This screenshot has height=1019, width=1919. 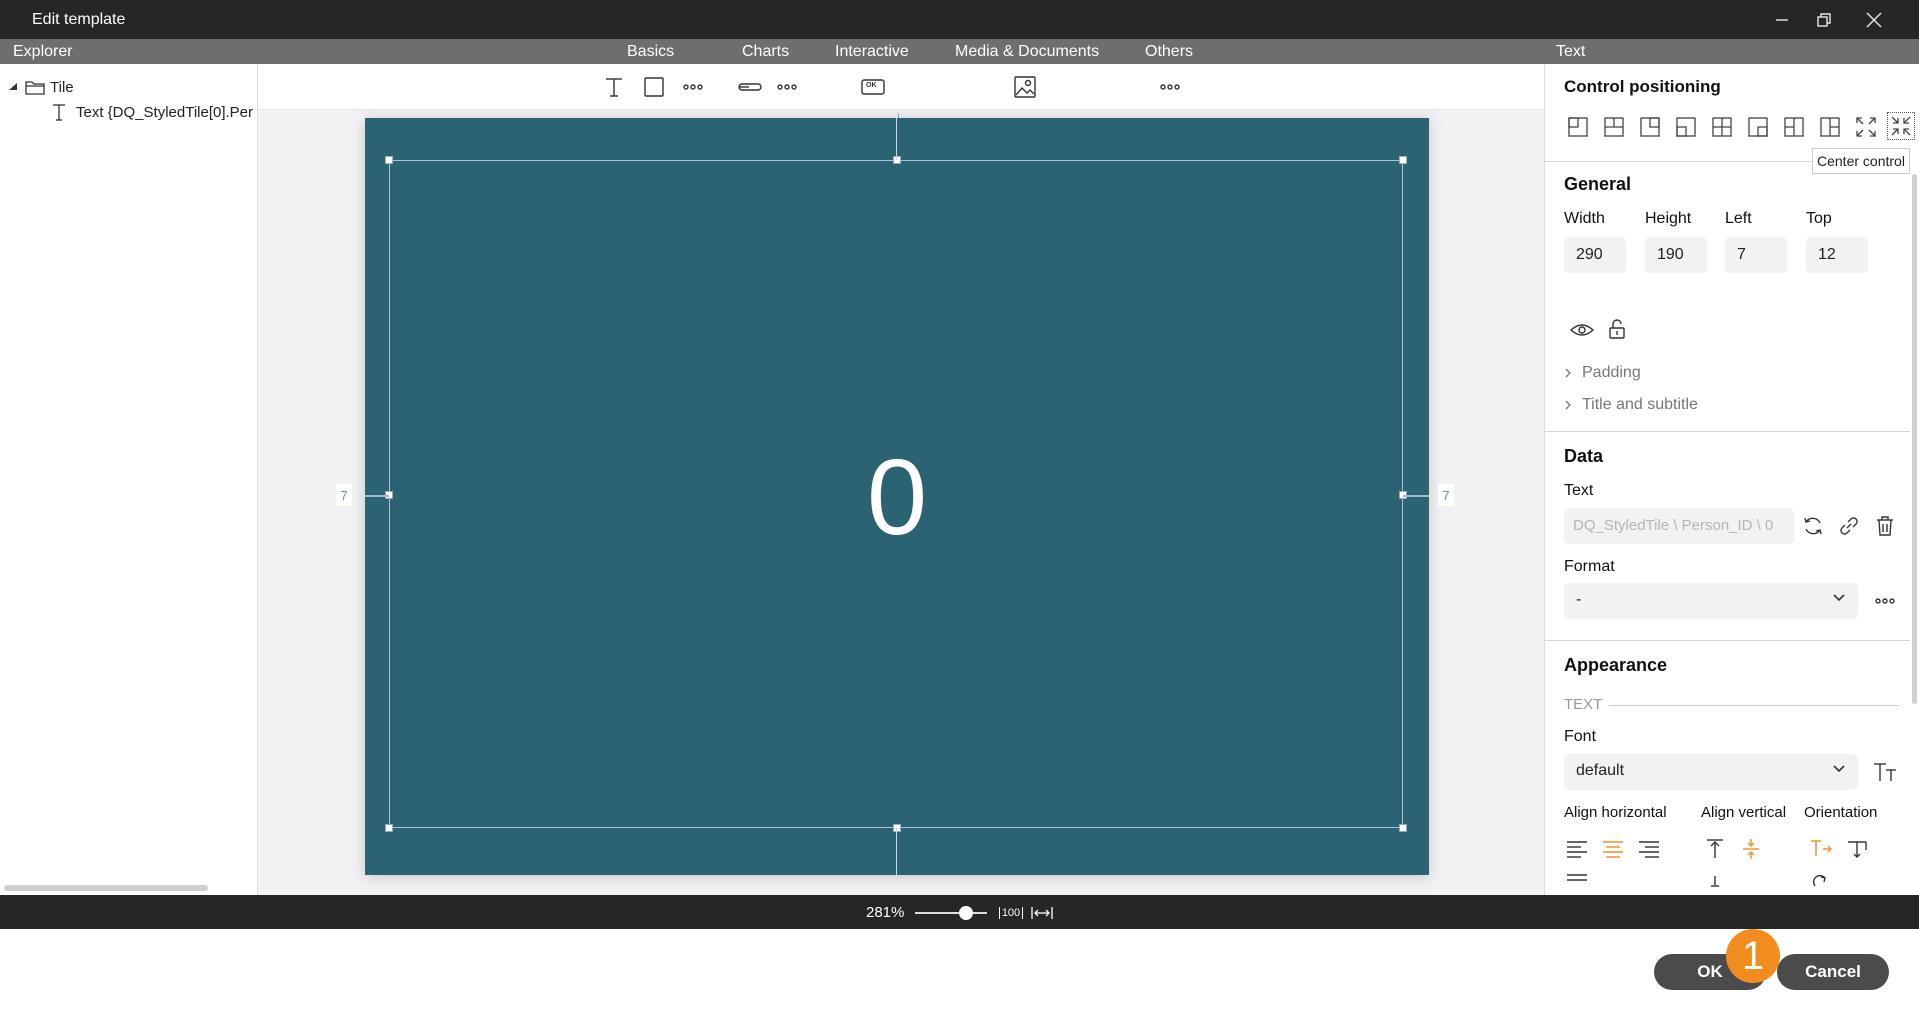 I want to click on collapse-triangle-icon, so click(x=13, y=86).